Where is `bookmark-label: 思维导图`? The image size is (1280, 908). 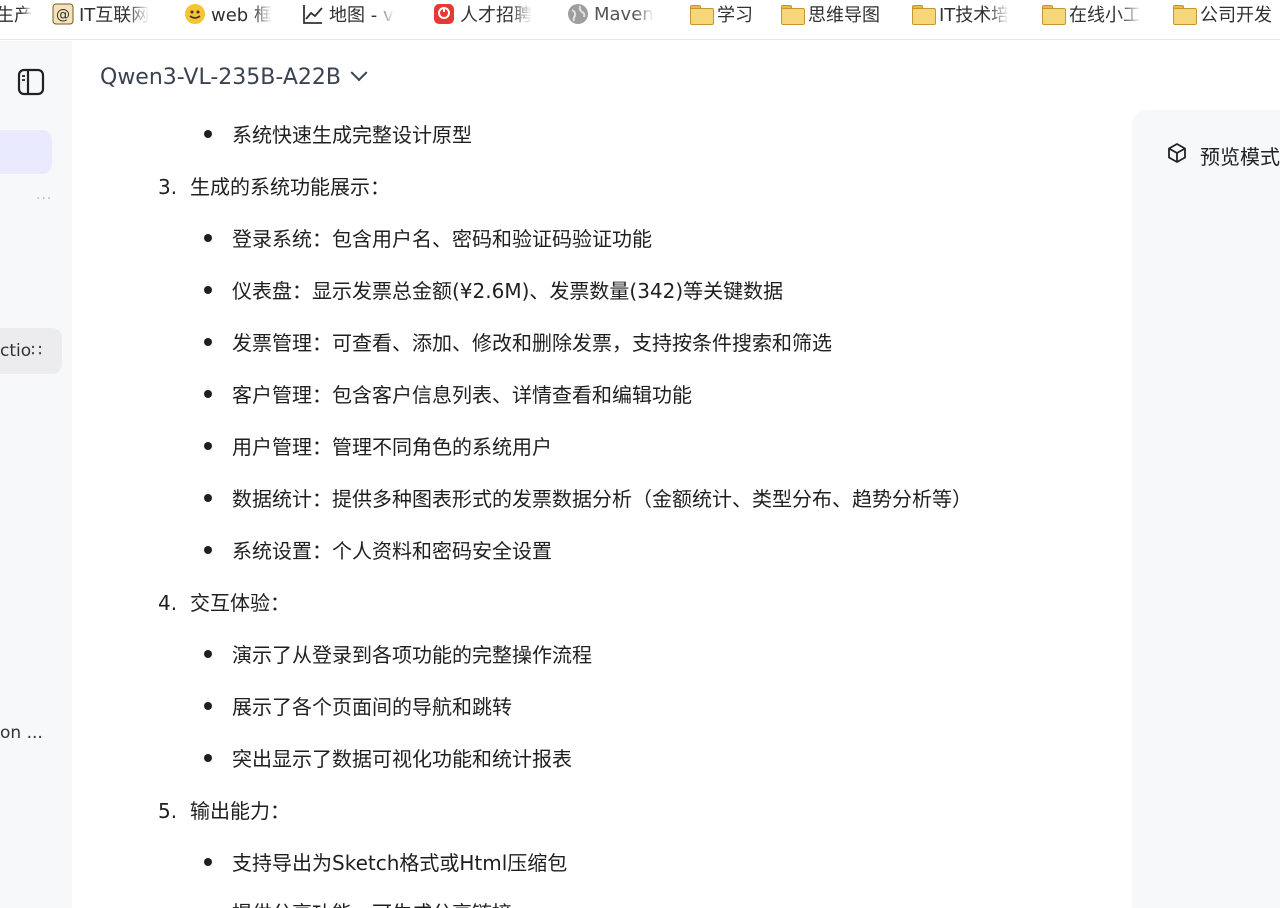
bookmark-label: 思维导图 is located at coordinates (844, 15).